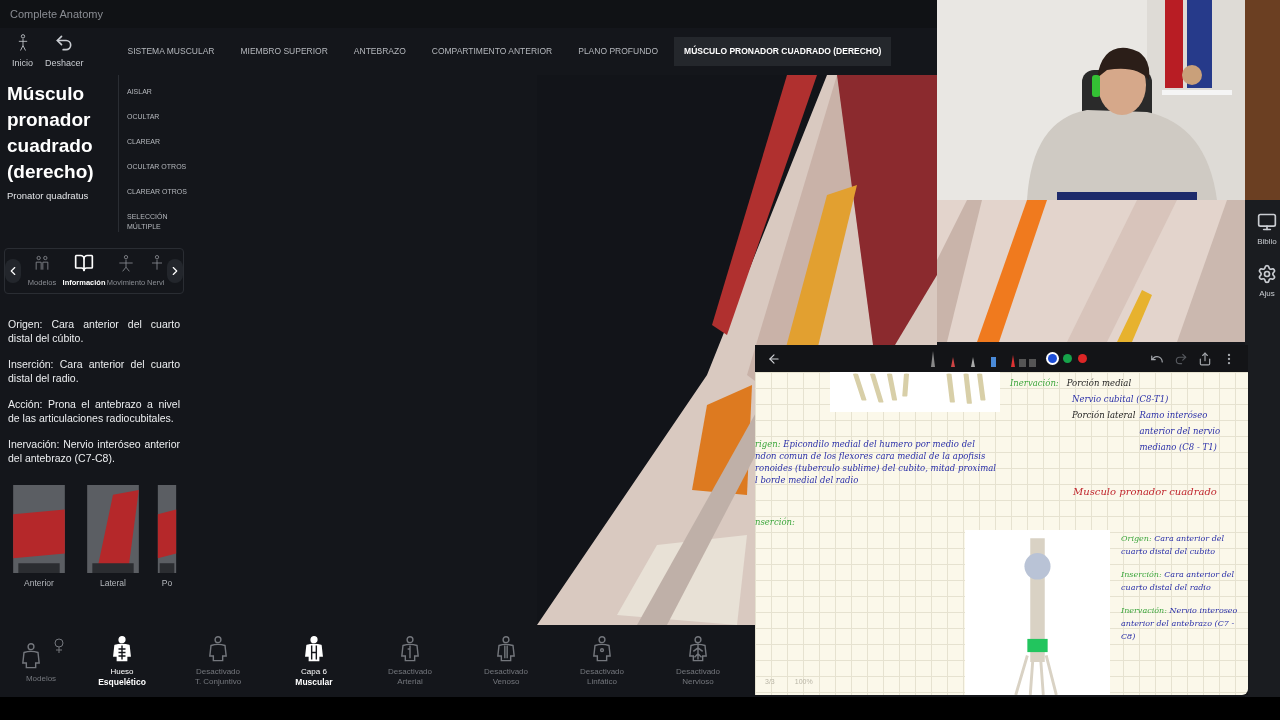 The image size is (1280, 720). What do you see at coordinates (314, 661) in the screenshot?
I see `layer-button: Capa 6 Muscular` at bounding box center [314, 661].